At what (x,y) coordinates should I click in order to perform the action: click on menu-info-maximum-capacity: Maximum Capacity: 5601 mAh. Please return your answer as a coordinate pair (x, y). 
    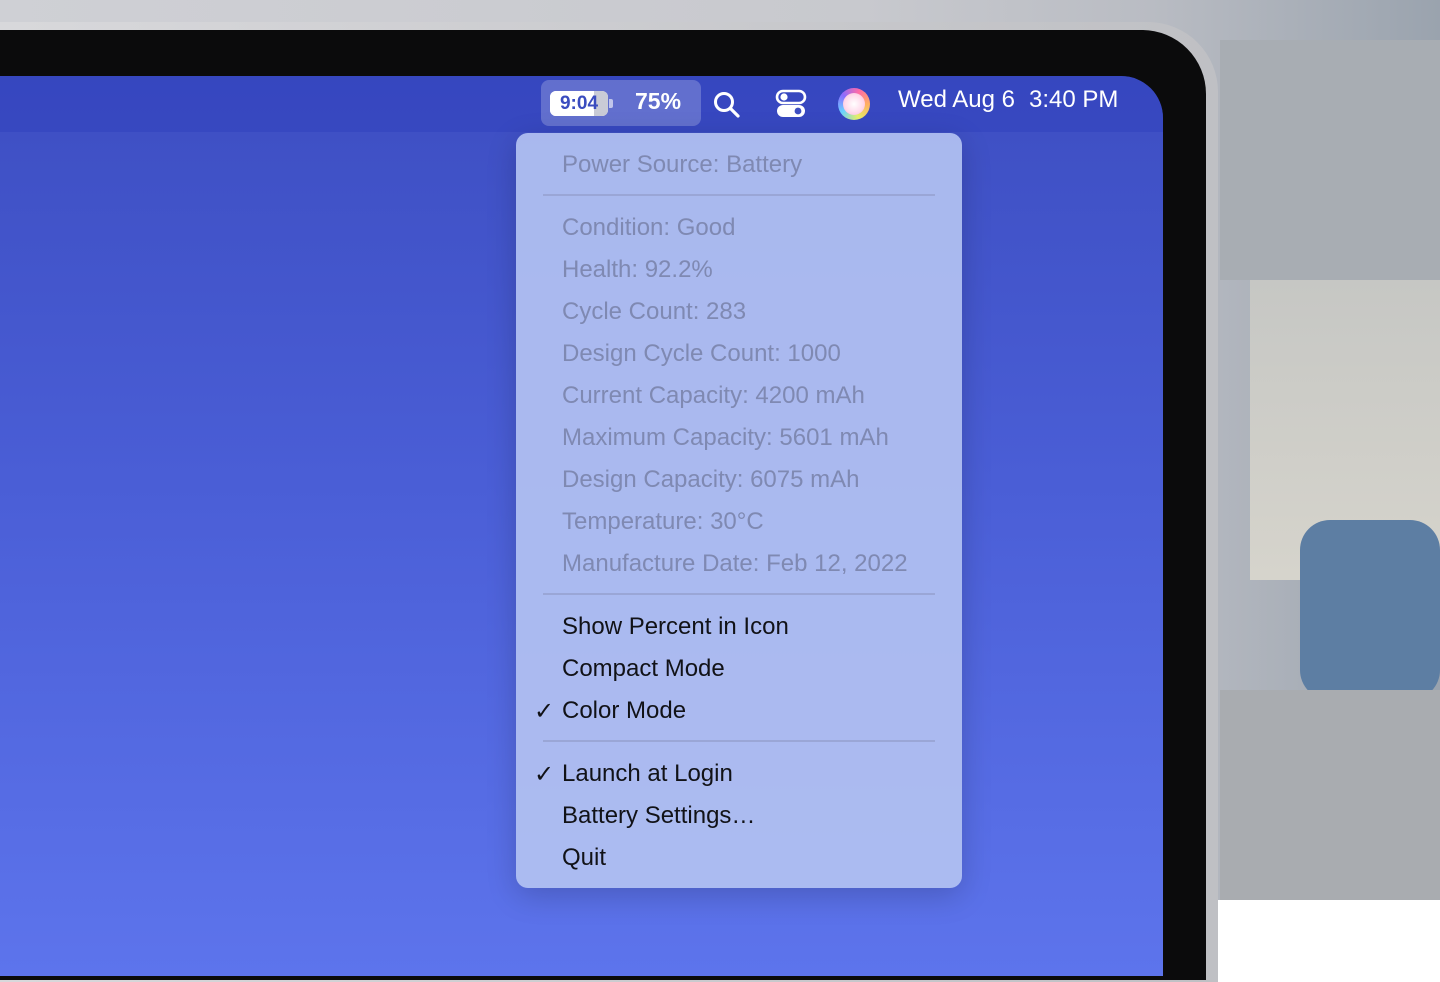
    Looking at the image, I should click on (739, 437).